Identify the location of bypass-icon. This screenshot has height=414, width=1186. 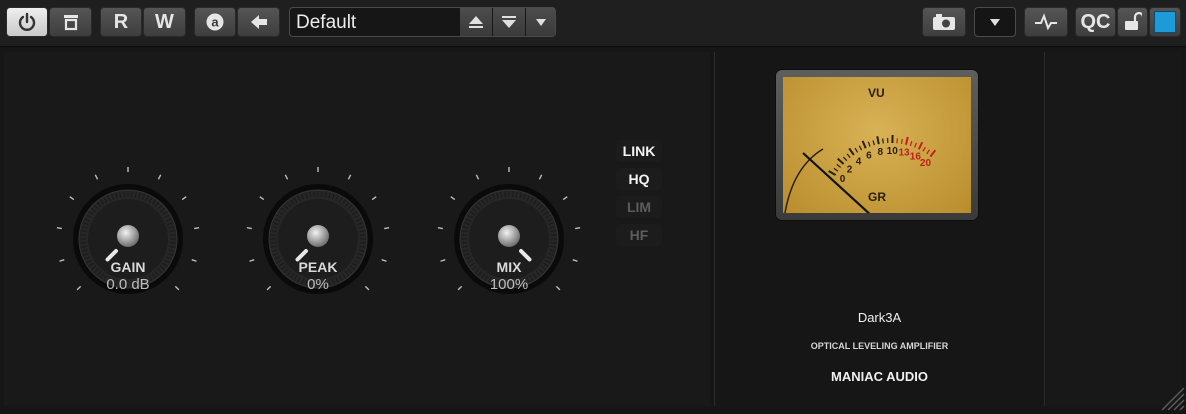
(70, 23).